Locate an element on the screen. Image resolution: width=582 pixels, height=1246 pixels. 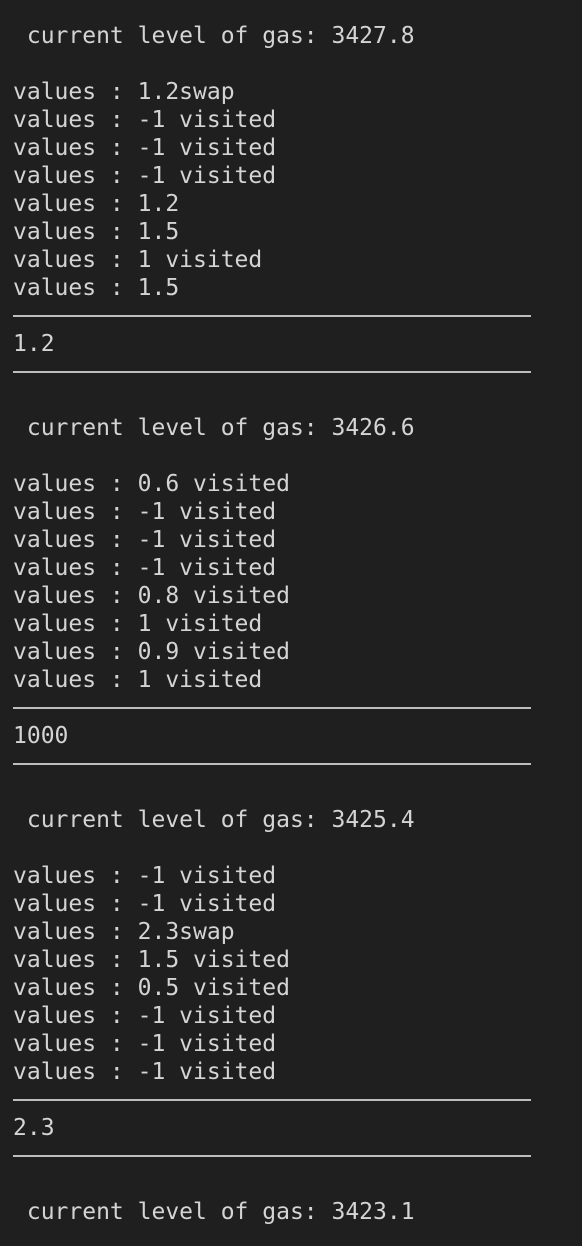
values-line: values : 0.8 visited is located at coordinates (151, 596).